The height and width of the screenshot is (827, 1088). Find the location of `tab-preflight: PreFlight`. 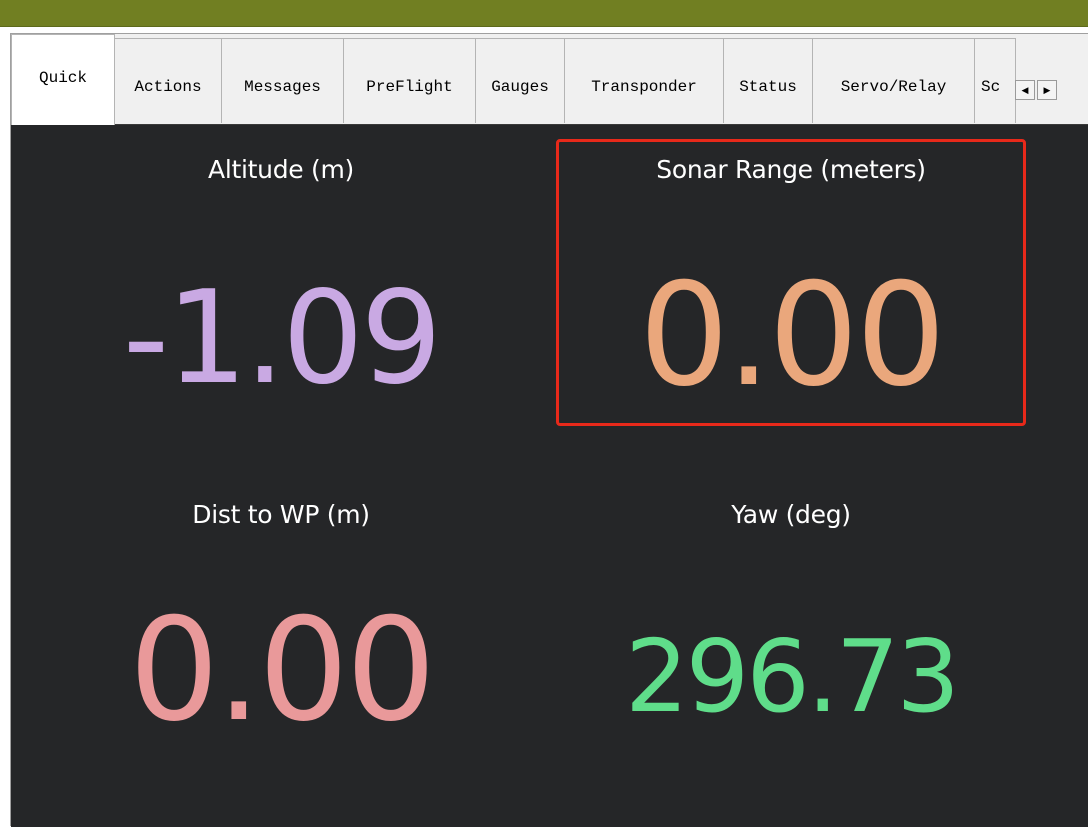

tab-preflight: PreFlight is located at coordinates (409, 80).